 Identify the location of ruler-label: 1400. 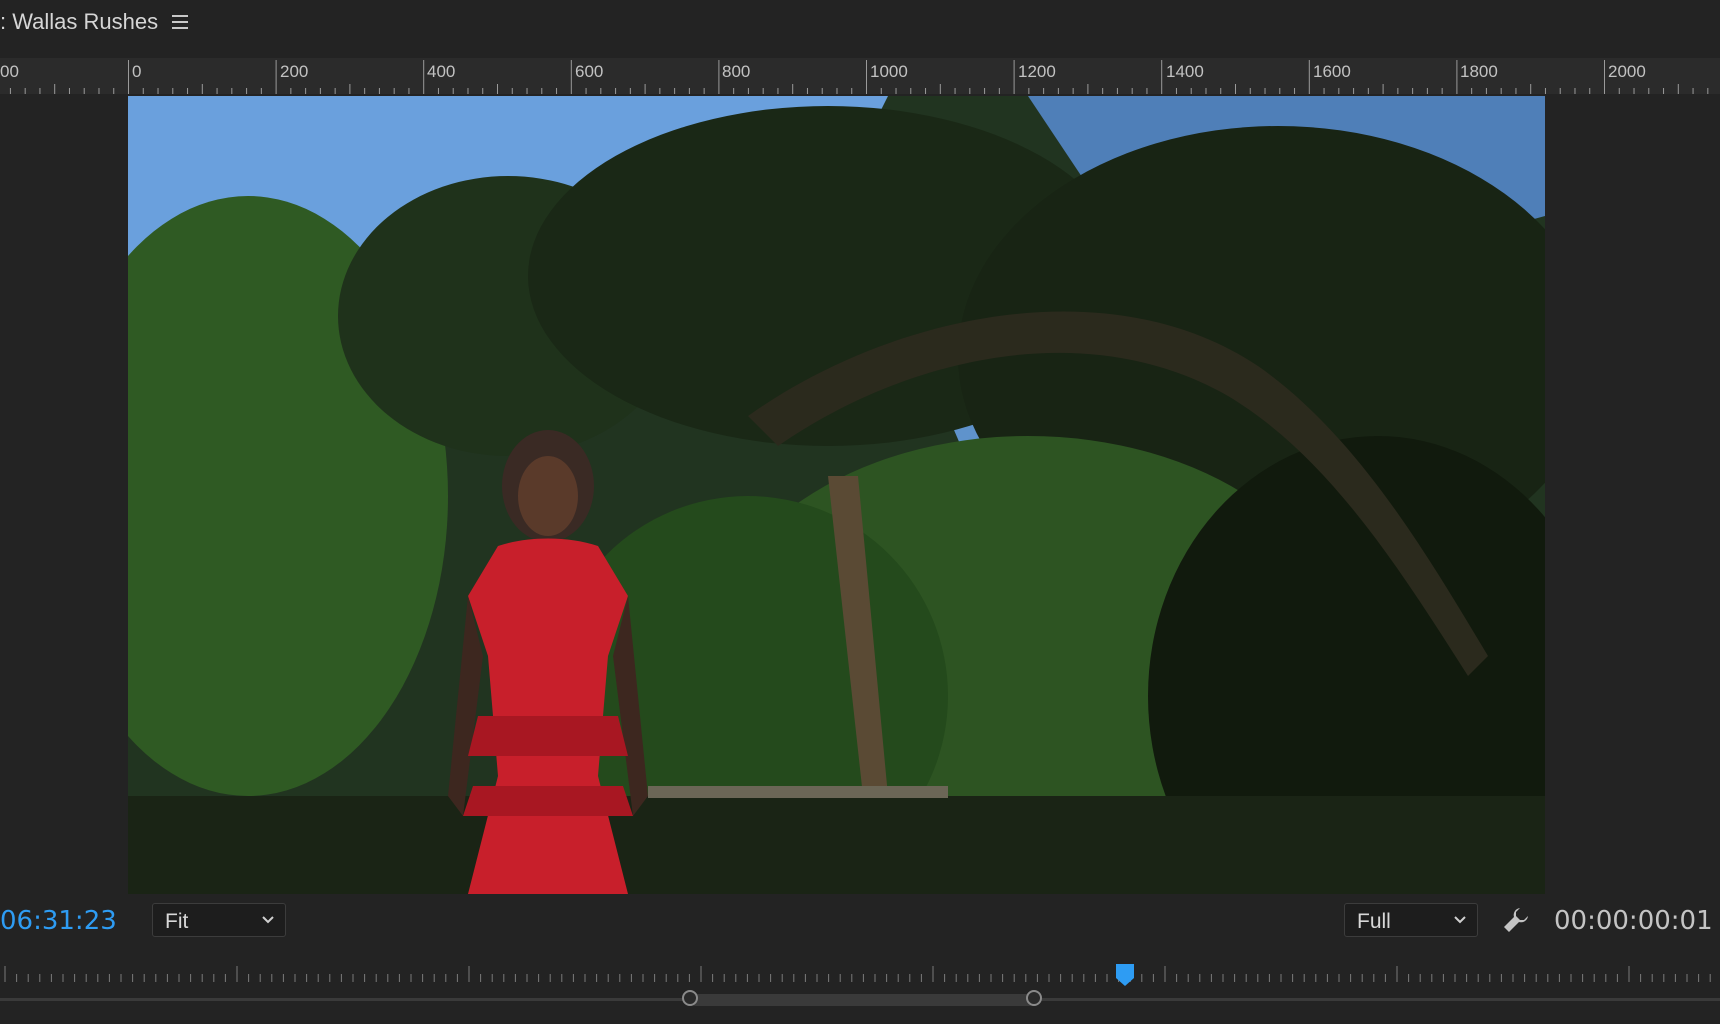
(1185, 71).